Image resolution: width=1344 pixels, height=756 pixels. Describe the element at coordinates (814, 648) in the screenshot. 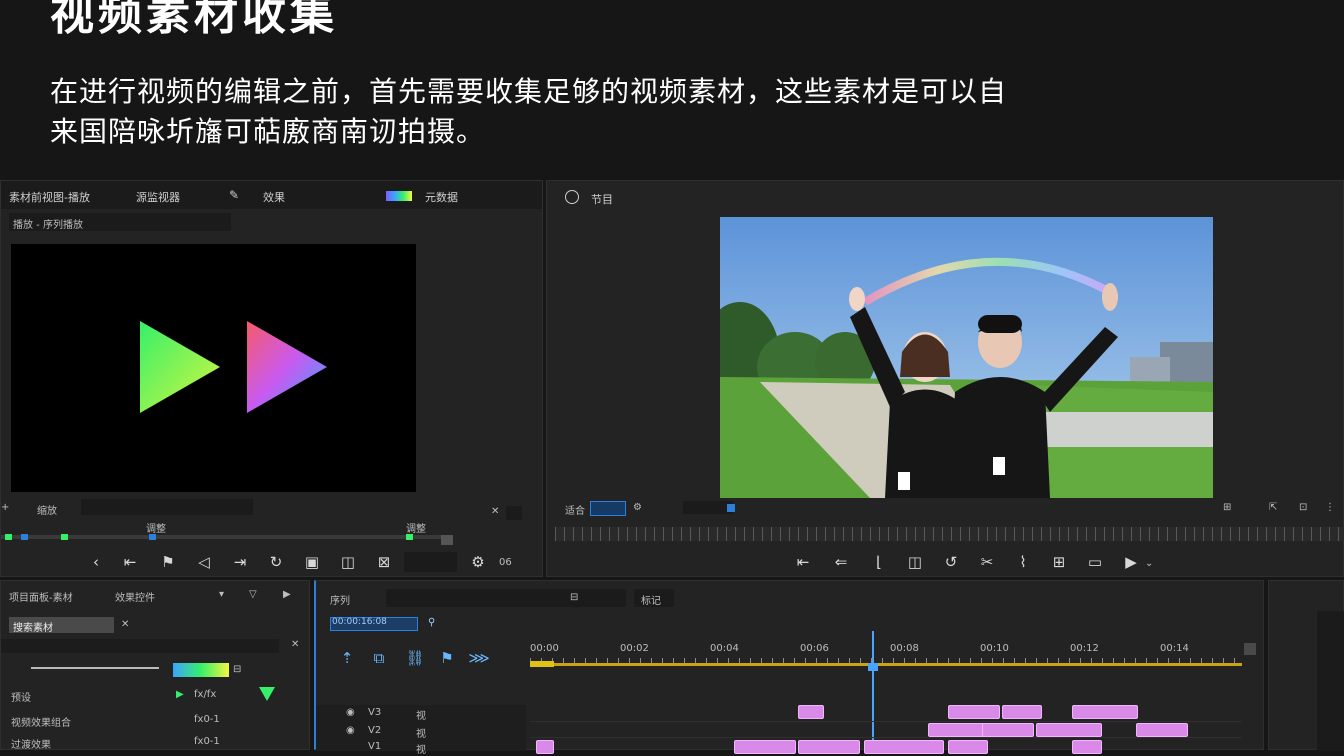

I see `ruler-label-3: 00:06` at that location.